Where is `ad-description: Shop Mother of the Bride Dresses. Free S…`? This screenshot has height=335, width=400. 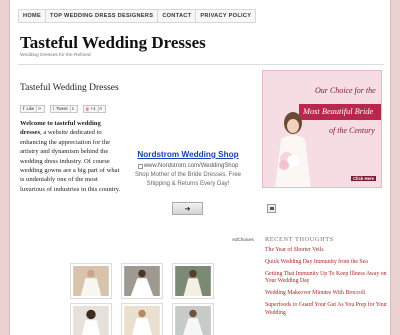
ad-description: Shop Mother of the Bride Dresses. Free S… is located at coordinates (188, 179).